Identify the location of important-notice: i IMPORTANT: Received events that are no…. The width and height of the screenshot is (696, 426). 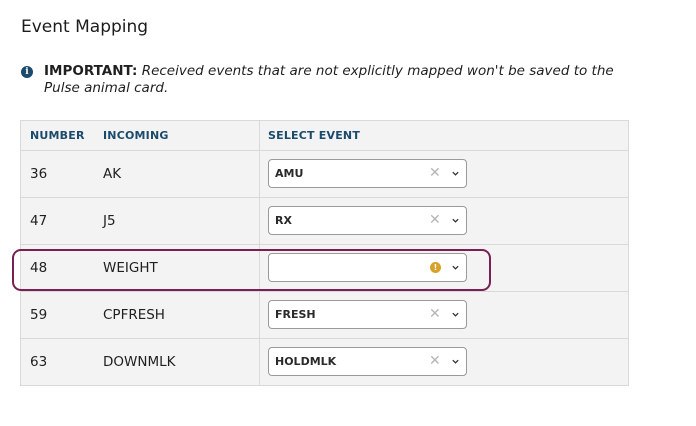
(321, 80).